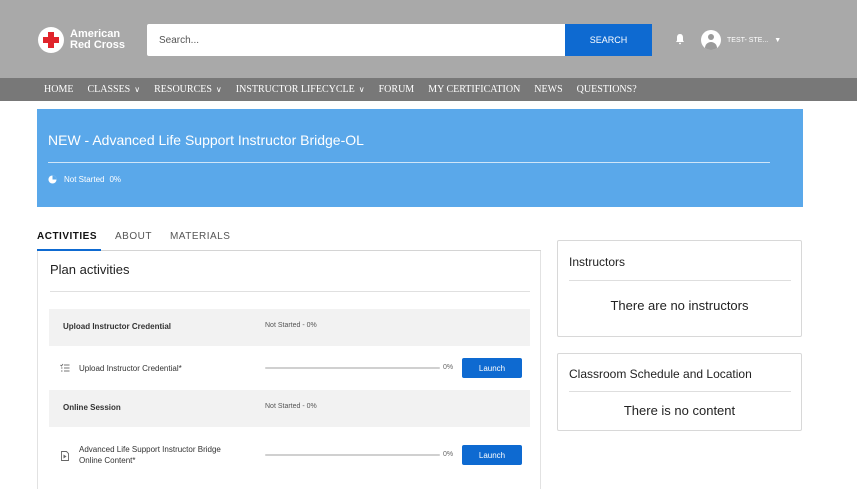  I want to click on nav-item-label: FORUM, so click(396, 89).